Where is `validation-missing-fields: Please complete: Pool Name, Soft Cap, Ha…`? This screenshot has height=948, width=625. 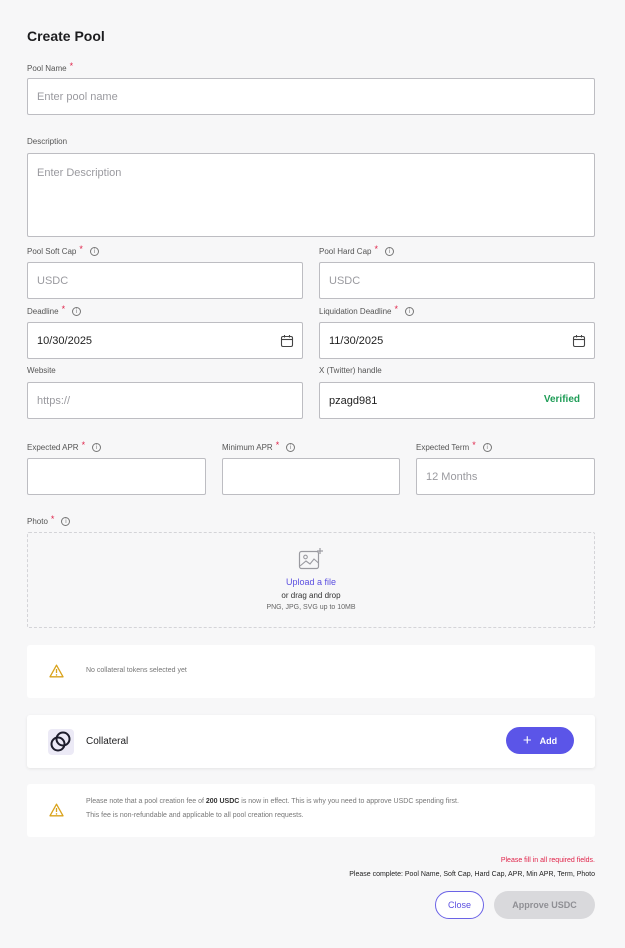 validation-missing-fields: Please complete: Pool Name, Soft Cap, Ha… is located at coordinates (472, 874).